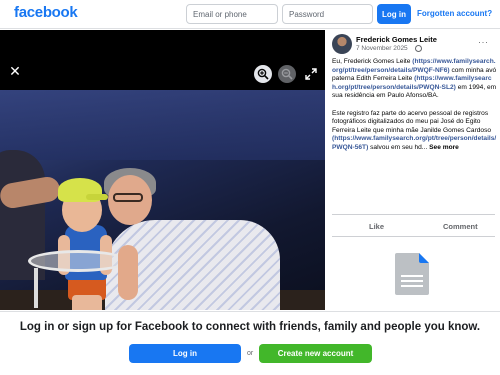 The height and width of the screenshot is (375, 500). I want to click on email-field, so click(232, 14).